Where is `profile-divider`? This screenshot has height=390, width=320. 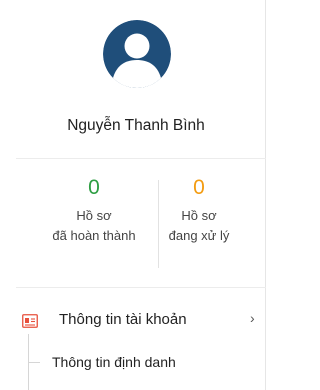
profile-divider is located at coordinates (141, 158).